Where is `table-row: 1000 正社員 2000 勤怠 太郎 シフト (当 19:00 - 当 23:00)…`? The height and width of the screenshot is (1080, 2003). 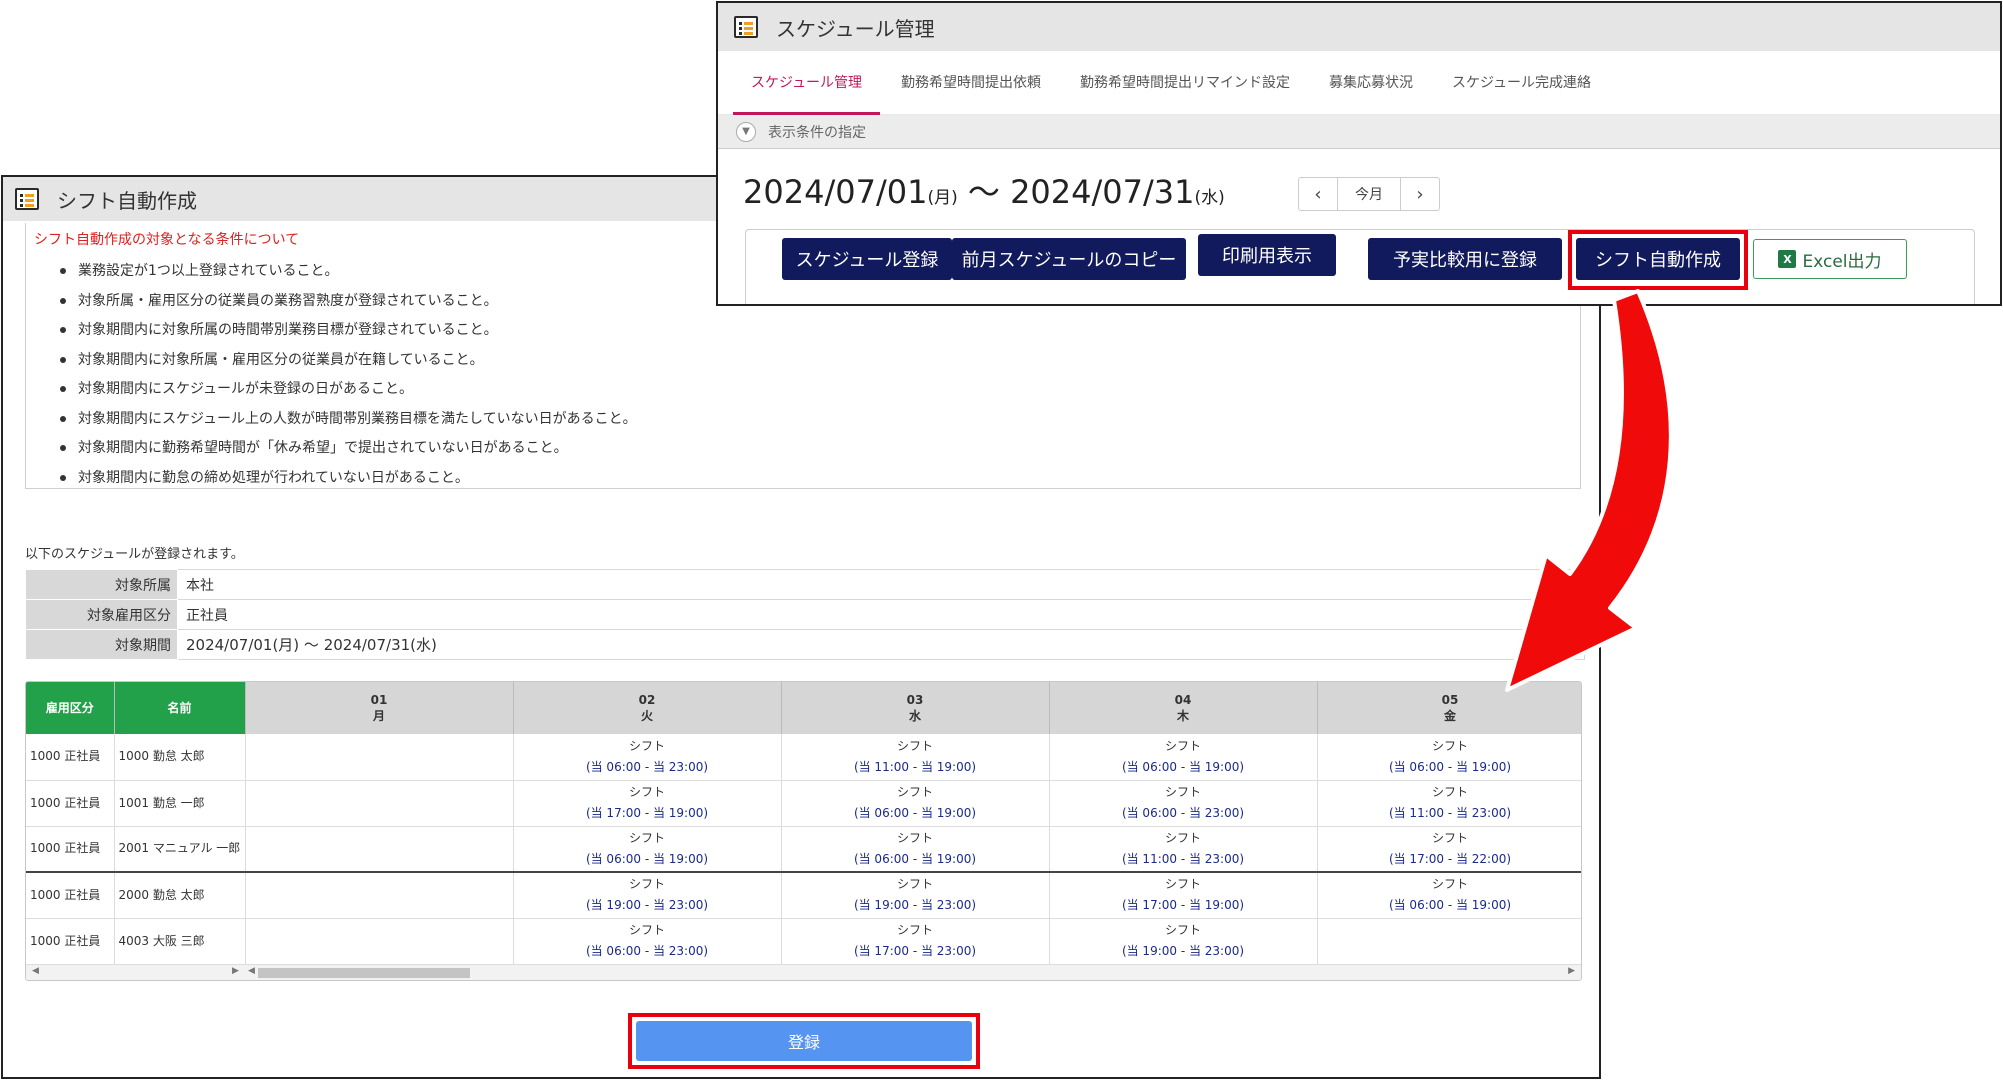 table-row: 1000 正社員 2000 勤怠 太郎 シフト (当 19:00 - 当 23:00)… is located at coordinates (803, 895).